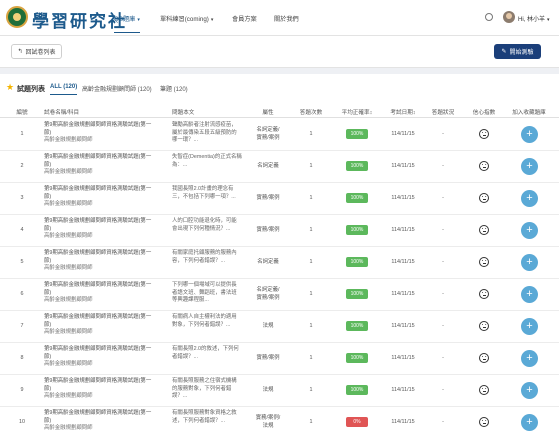 This screenshot has height=436, width=559. What do you see at coordinates (22, 198) in the screenshot?
I see `question-number: 3` at bounding box center [22, 198].